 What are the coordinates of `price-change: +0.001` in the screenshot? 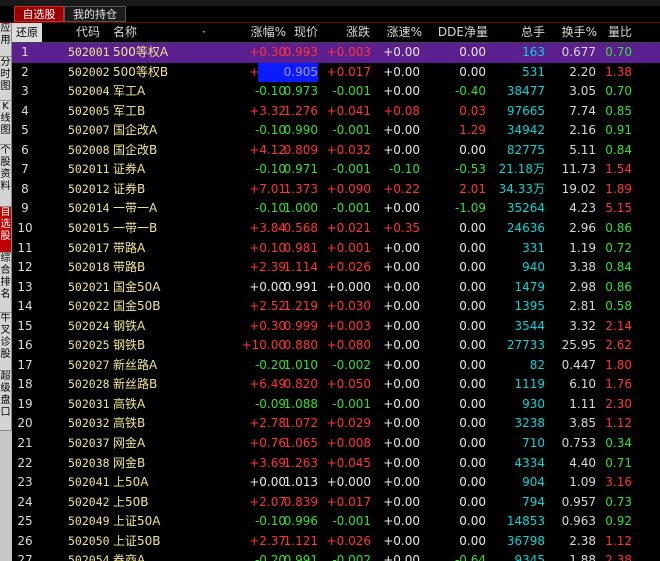 It's located at (348, 247).